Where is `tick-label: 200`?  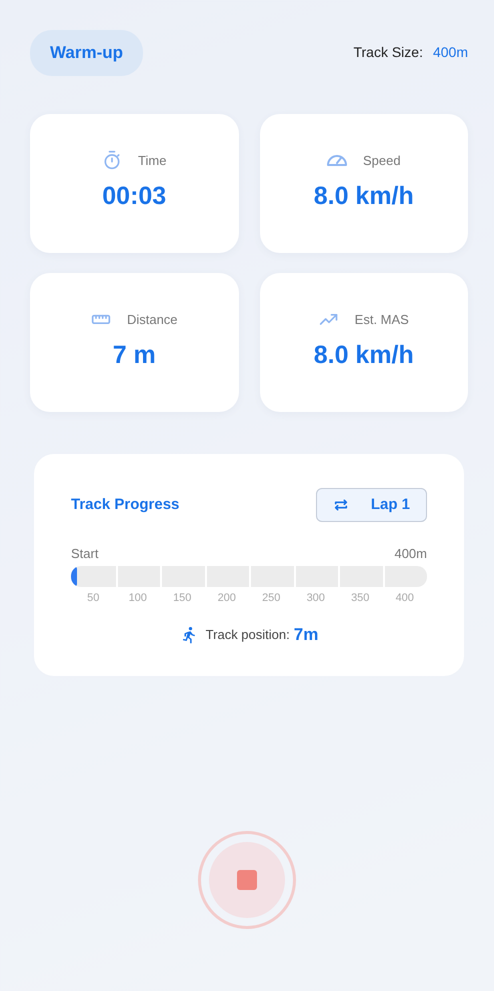
tick-label: 200 is located at coordinates (226, 598).